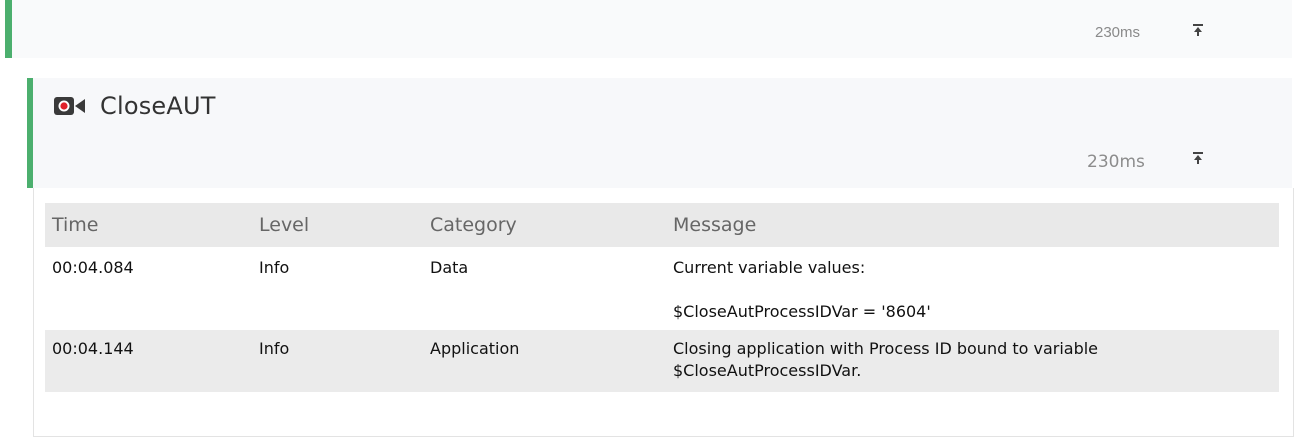 The height and width of the screenshot is (439, 1295). Describe the element at coordinates (30, 133) in the screenshot. I see `step-status-accent` at that location.